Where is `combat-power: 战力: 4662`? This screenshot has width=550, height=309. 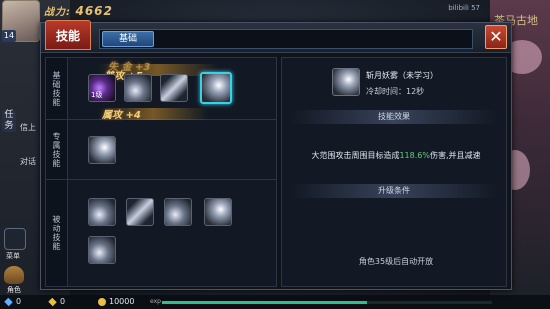
combat-power: 战力: 4662 is located at coordinates (78, 10).